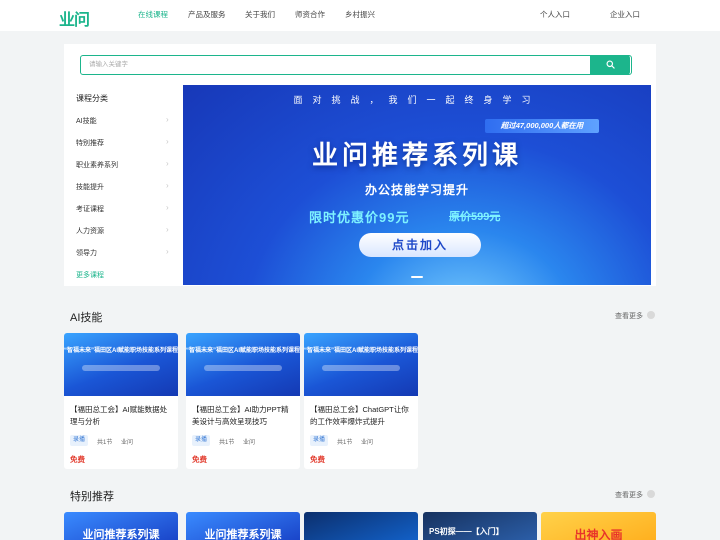 Image resolution: width=720 pixels, height=540 pixels. I want to click on category-item-ai: AI技能 ›, so click(123, 121).